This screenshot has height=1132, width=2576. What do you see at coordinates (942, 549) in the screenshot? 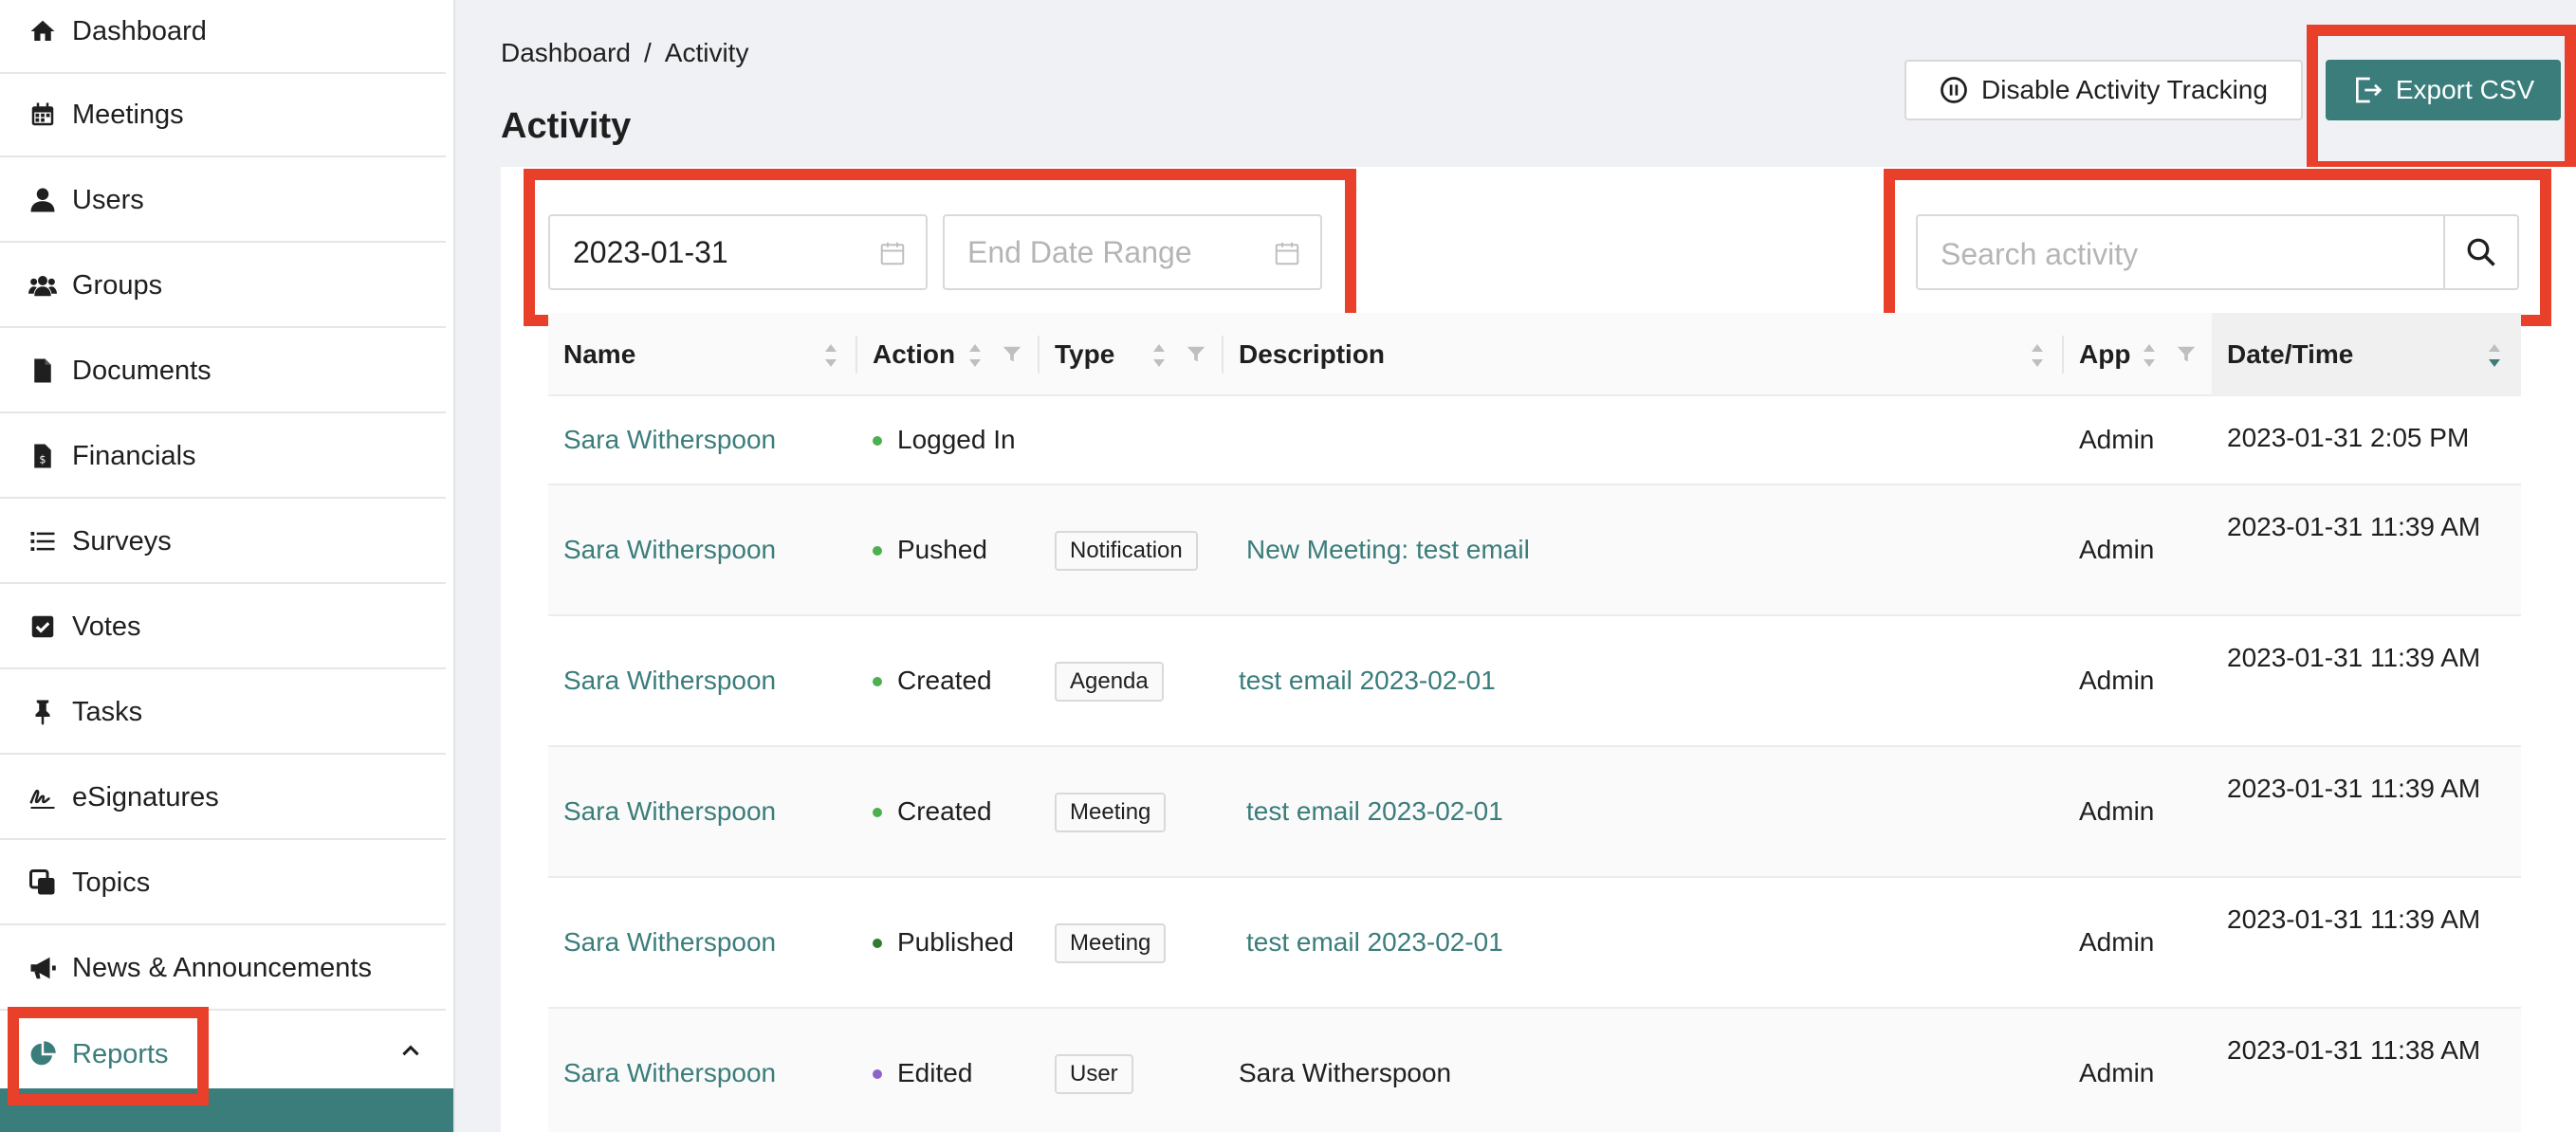
I see `action-text: Pushed` at bounding box center [942, 549].